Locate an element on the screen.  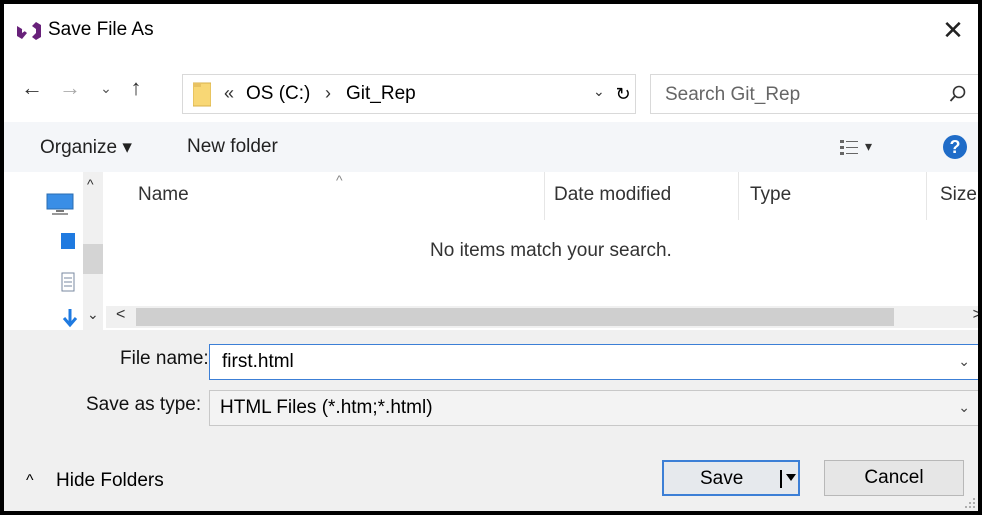
cancel-button-label: Cancel is located at coordinates (894, 477).